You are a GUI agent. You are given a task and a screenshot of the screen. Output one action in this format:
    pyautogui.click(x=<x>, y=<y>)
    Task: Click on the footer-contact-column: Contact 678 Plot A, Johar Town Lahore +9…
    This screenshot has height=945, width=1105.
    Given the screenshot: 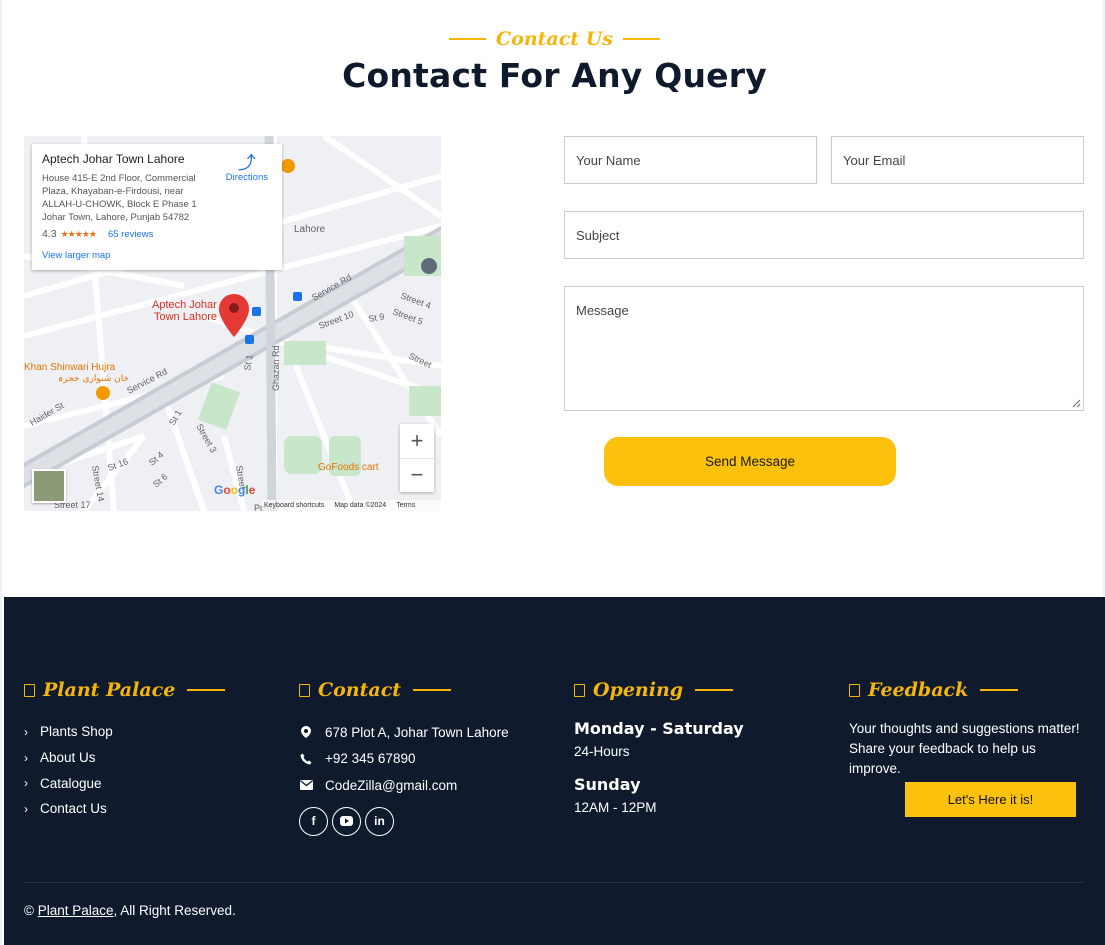 What is the action you would take?
    pyautogui.click(x=404, y=755)
    